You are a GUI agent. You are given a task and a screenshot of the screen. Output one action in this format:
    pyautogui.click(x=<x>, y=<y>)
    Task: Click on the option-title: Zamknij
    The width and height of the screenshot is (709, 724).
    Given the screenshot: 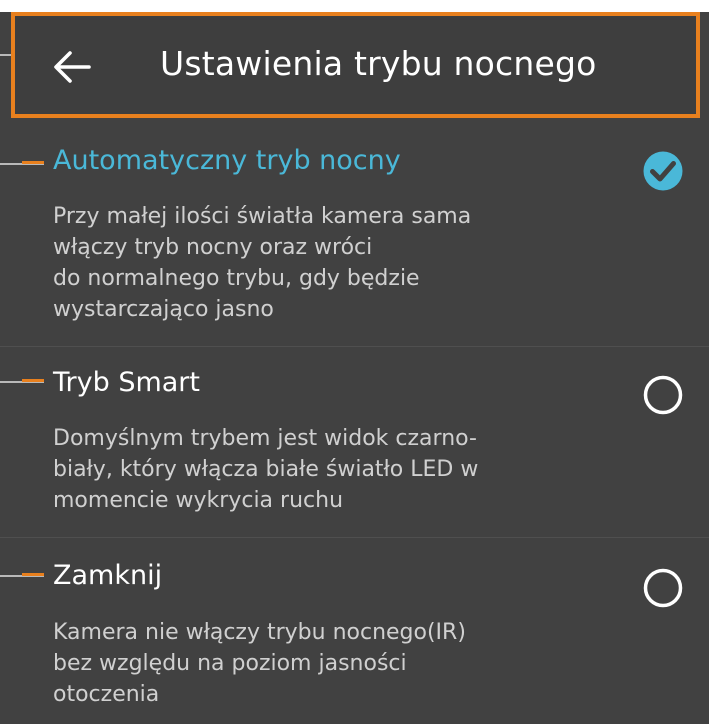 What is the action you would take?
    pyautogui.click(x=108, y=575)
    